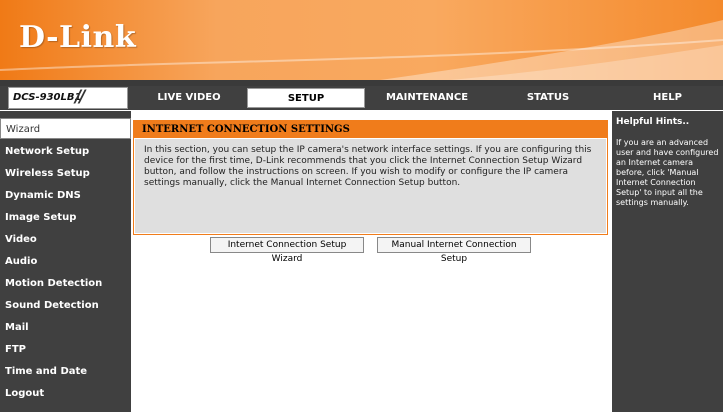 The image size is (723, 412). I want to click on model-name: DCS-930LB1, so click(47, 97).